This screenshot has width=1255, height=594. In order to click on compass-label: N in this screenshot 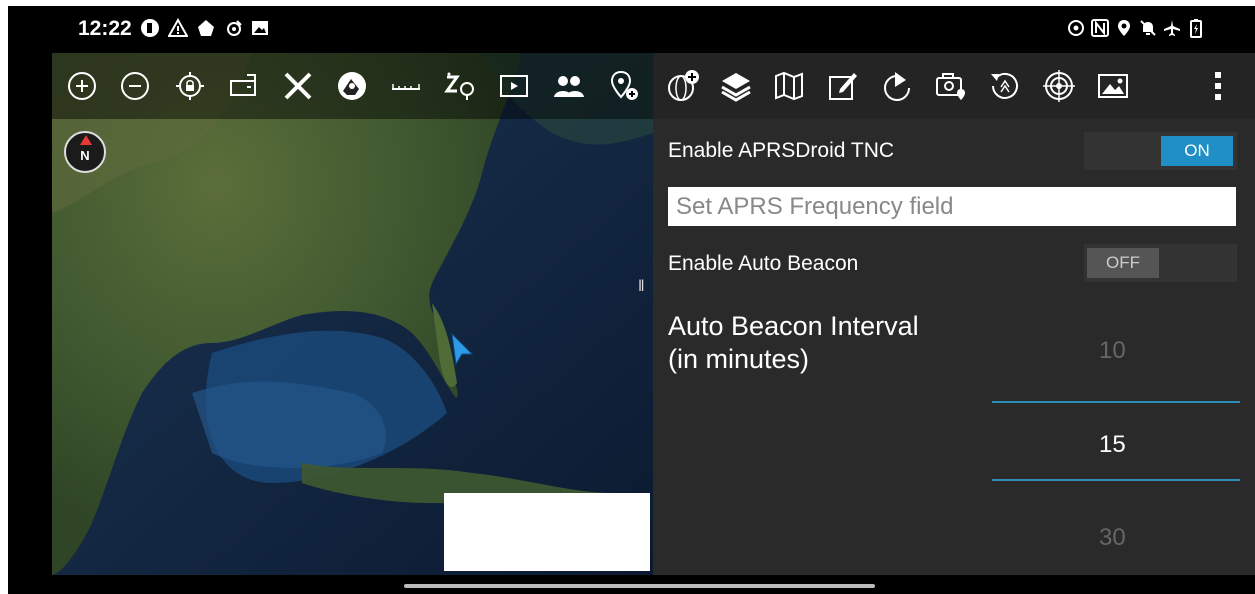, I will do `click(85, 155)`.